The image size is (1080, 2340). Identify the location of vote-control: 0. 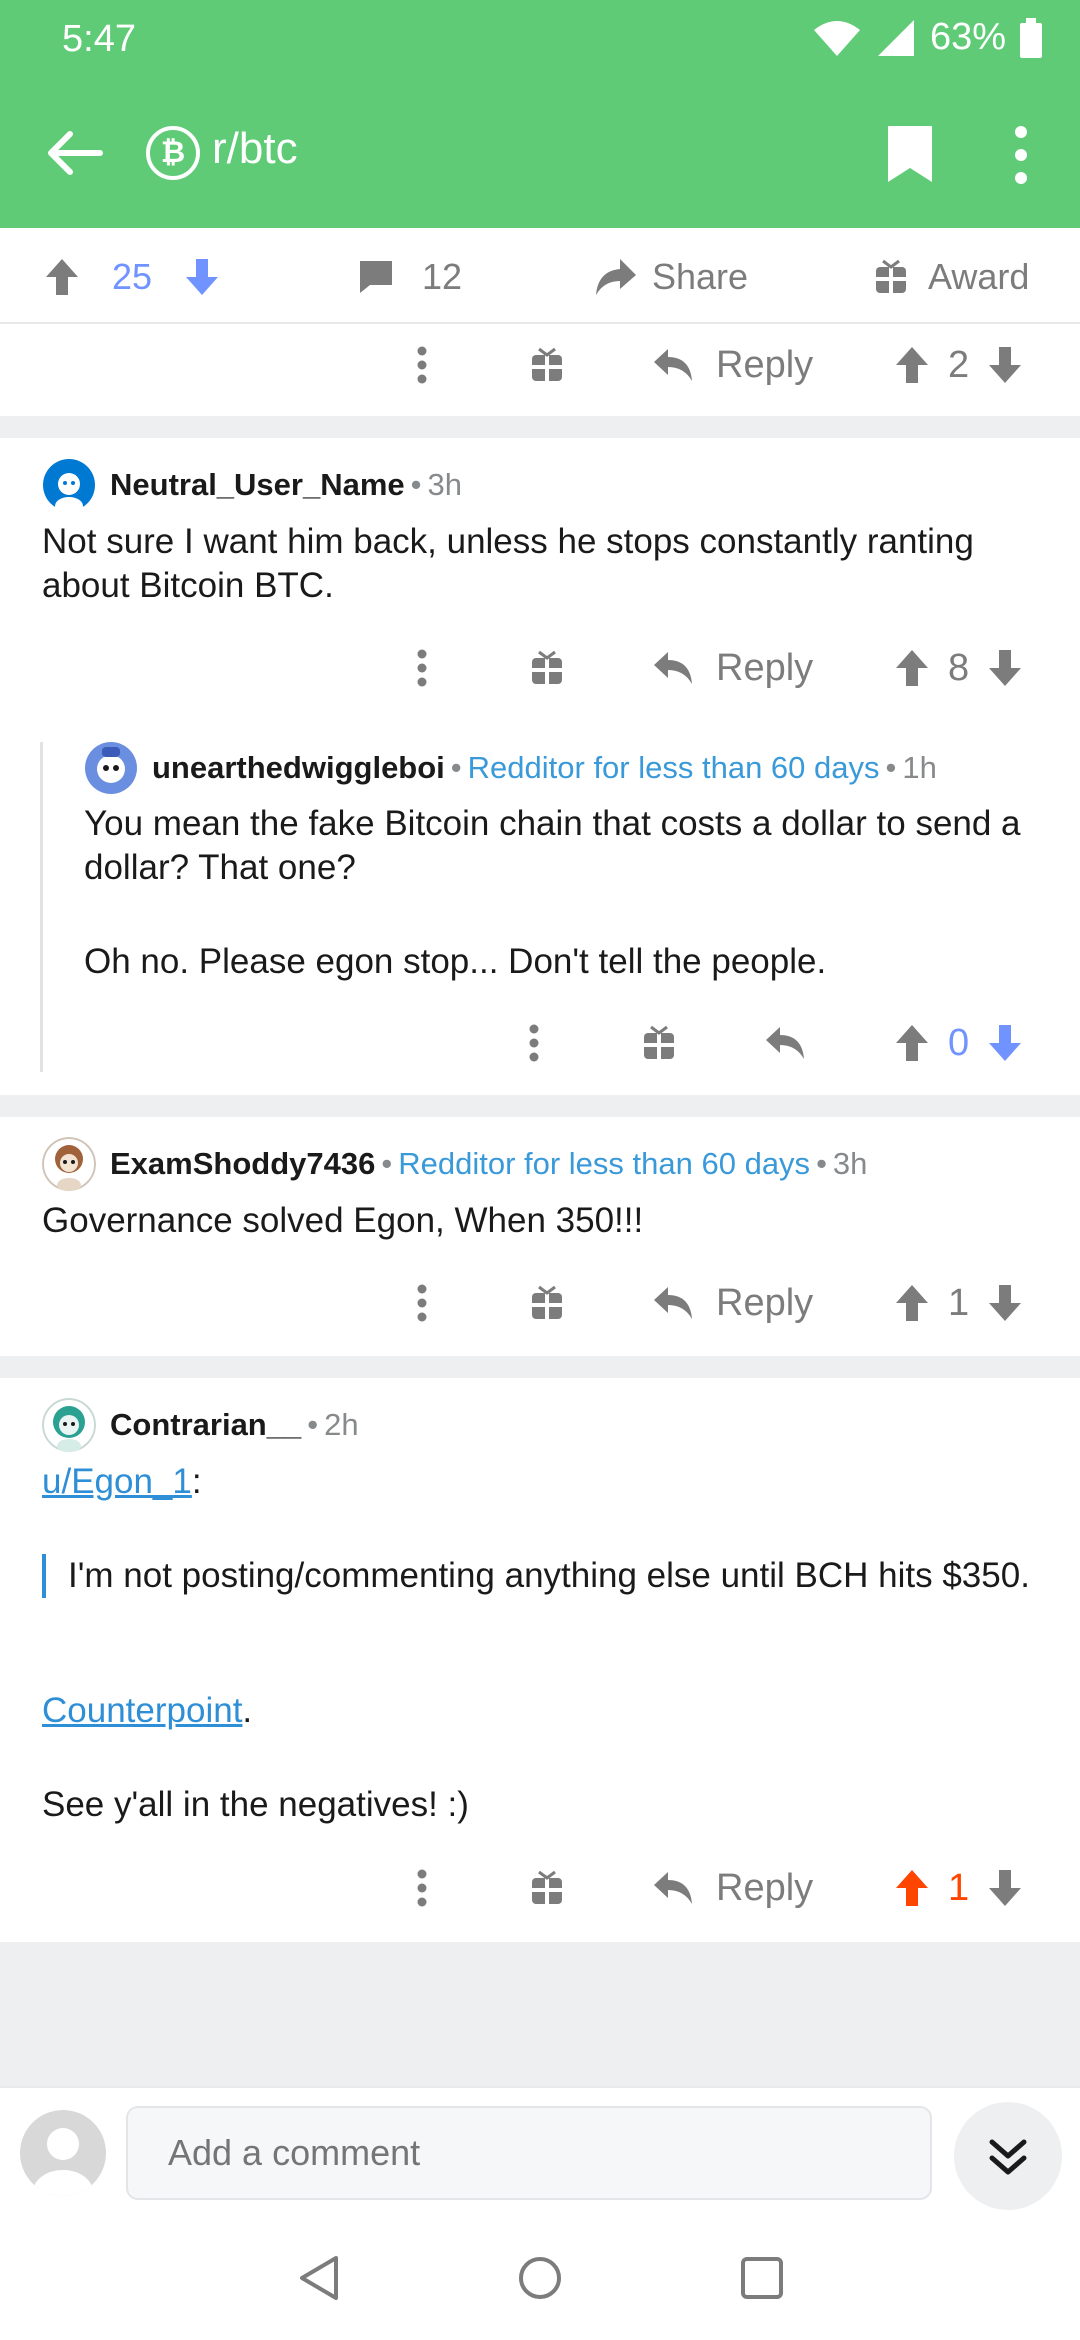
(958, 1043).